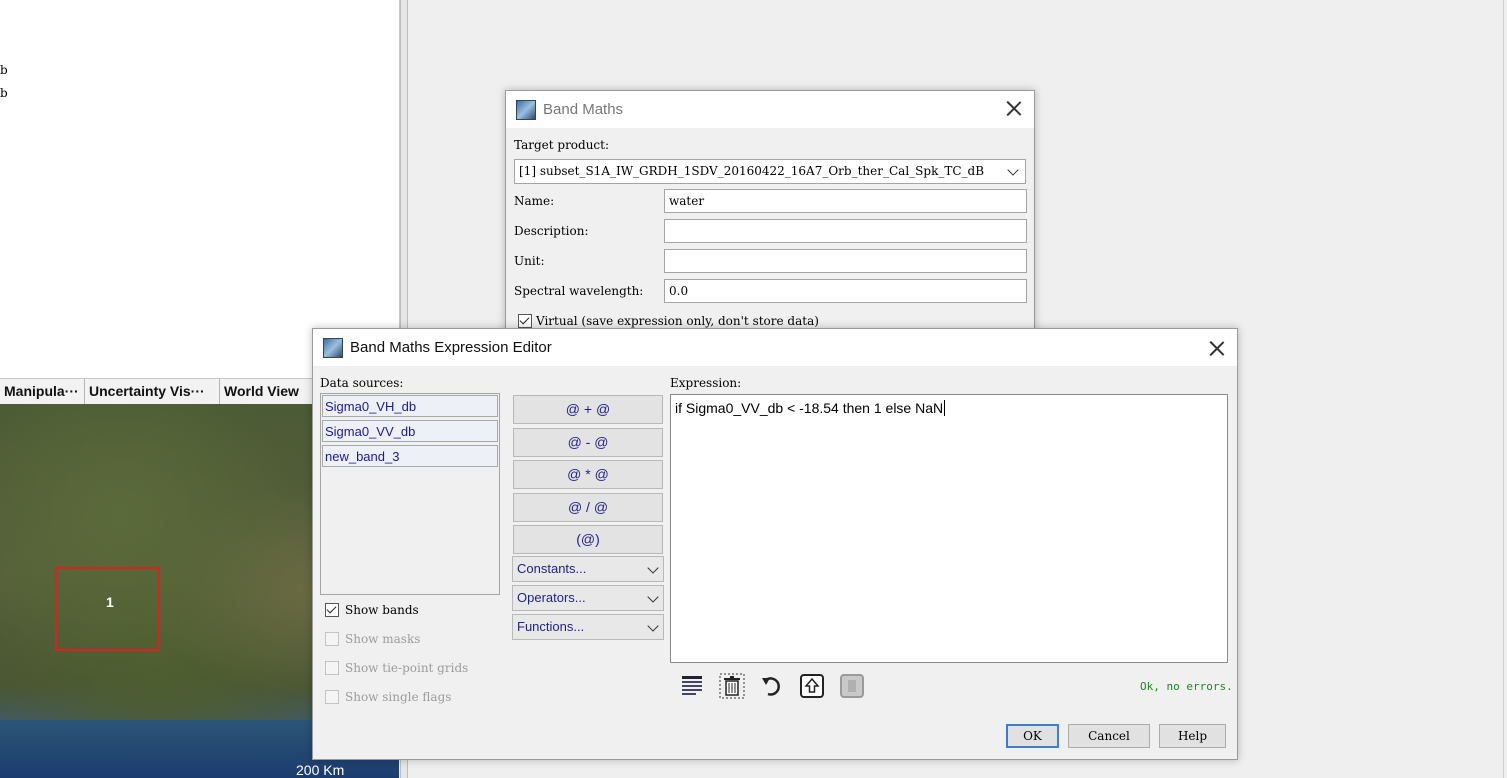  Describe the element at coordinates (320, 770) in the screenshot. I see `map-scale-label: 200 Km` at that location.